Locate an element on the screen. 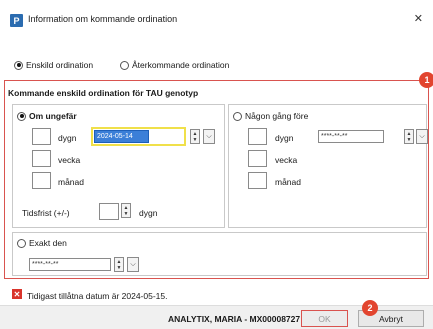 The image size is (433, 329). dygn-label: dygn is located at coordinates (67, 138).